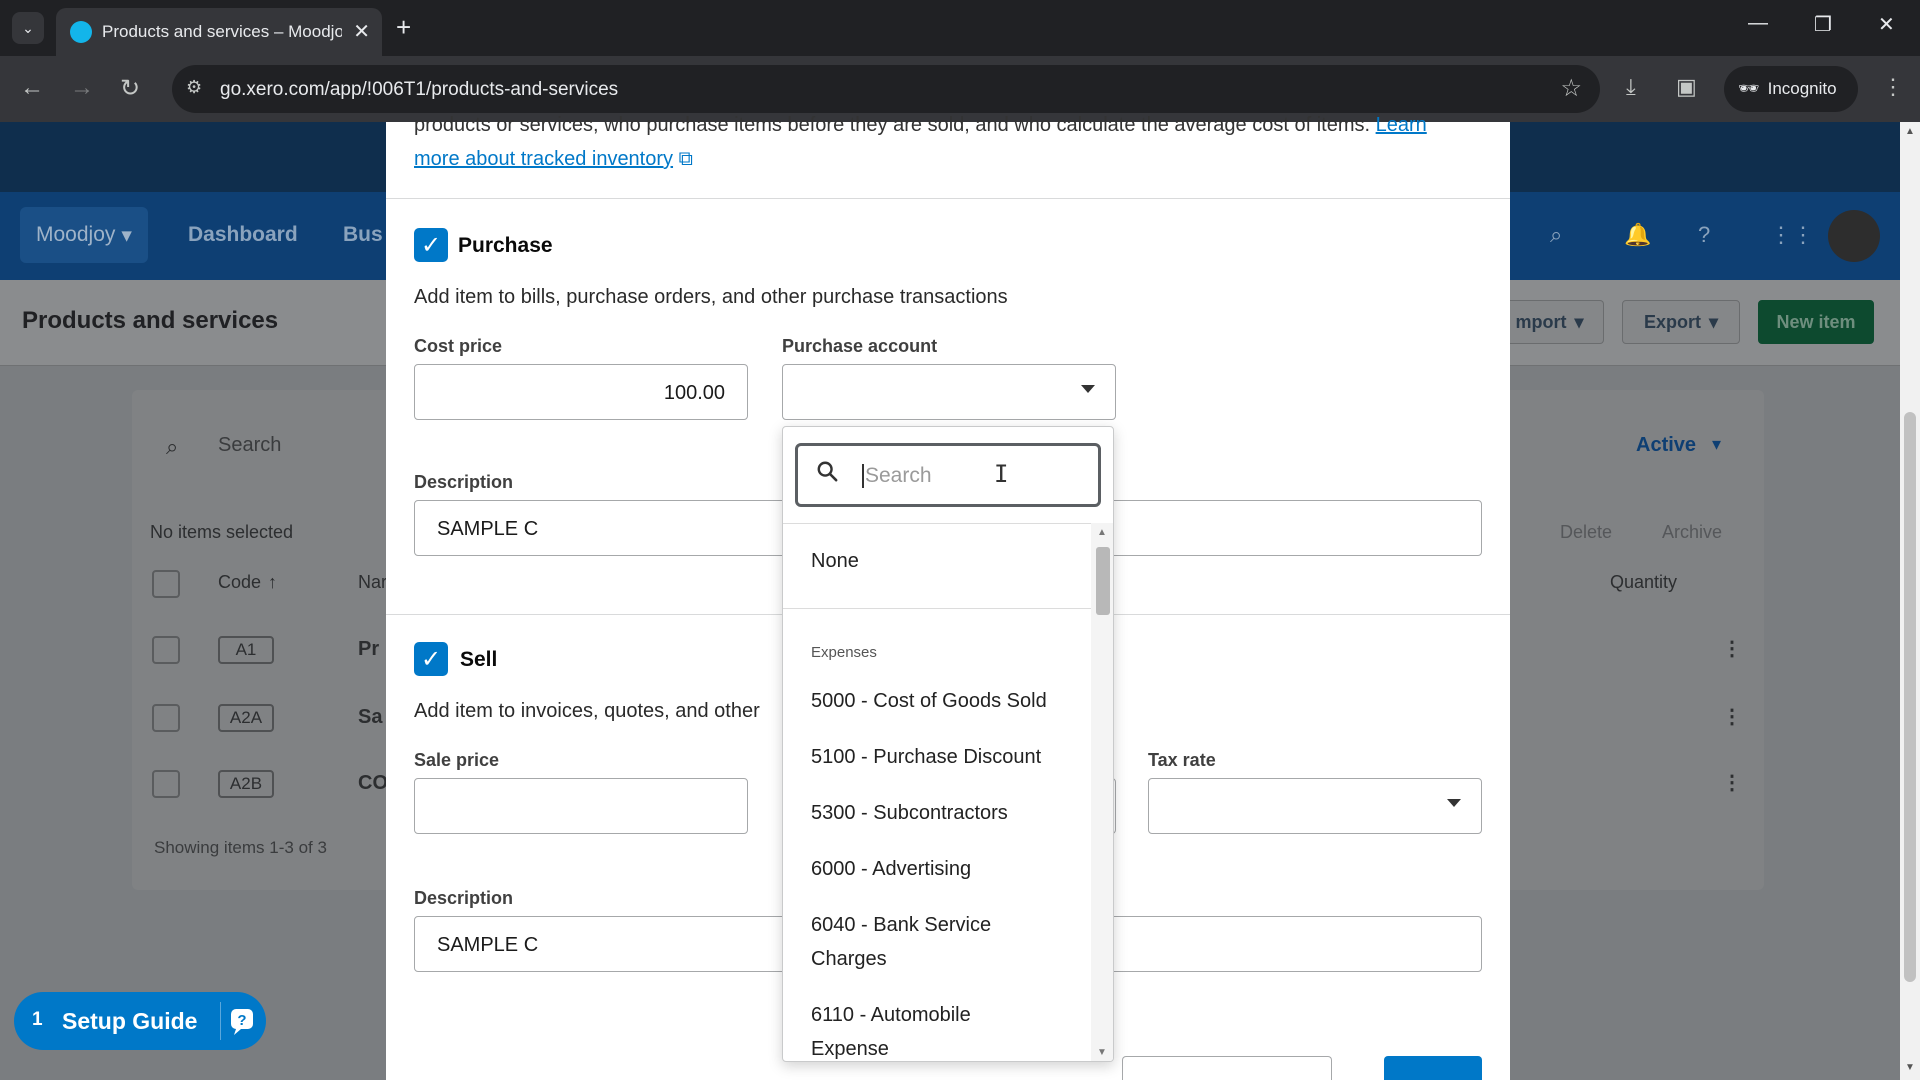 This screenshot has width=1920, height=1080. What do you see at coordinates (363, 235) in the screenshot?
I see `nav-business: Bus` at bounding box center [363, 235].